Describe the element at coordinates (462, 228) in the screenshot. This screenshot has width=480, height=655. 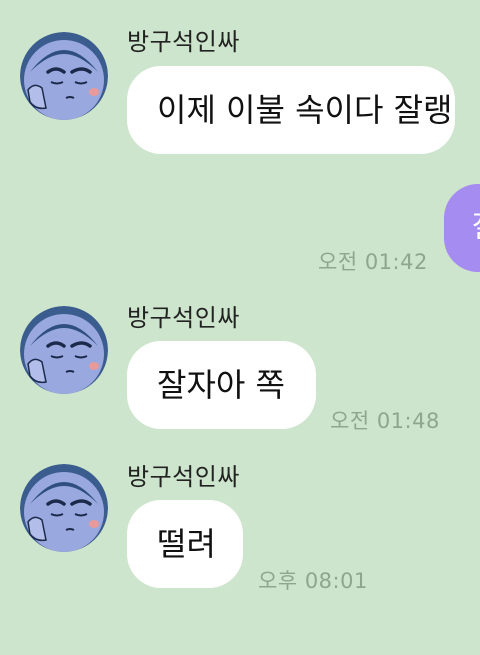
I see `message-bubble-outgoing: 잘` at that location.